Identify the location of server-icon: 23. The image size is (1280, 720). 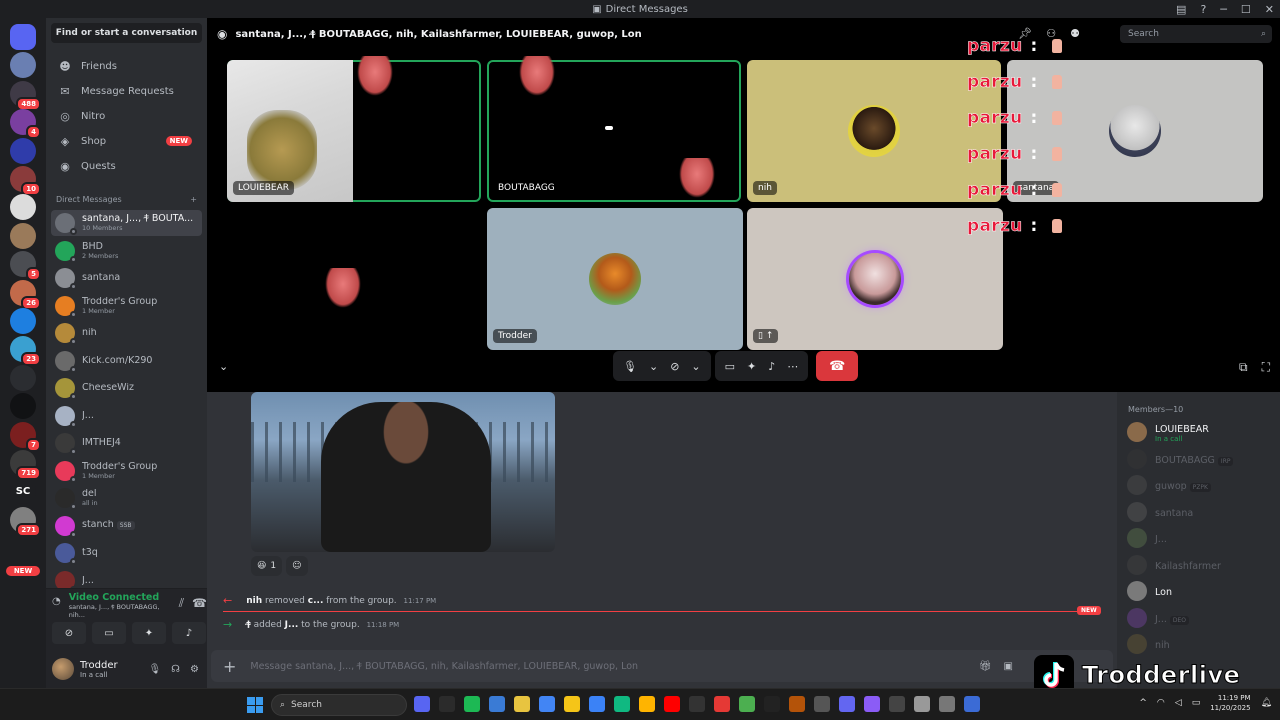
(25, 351).